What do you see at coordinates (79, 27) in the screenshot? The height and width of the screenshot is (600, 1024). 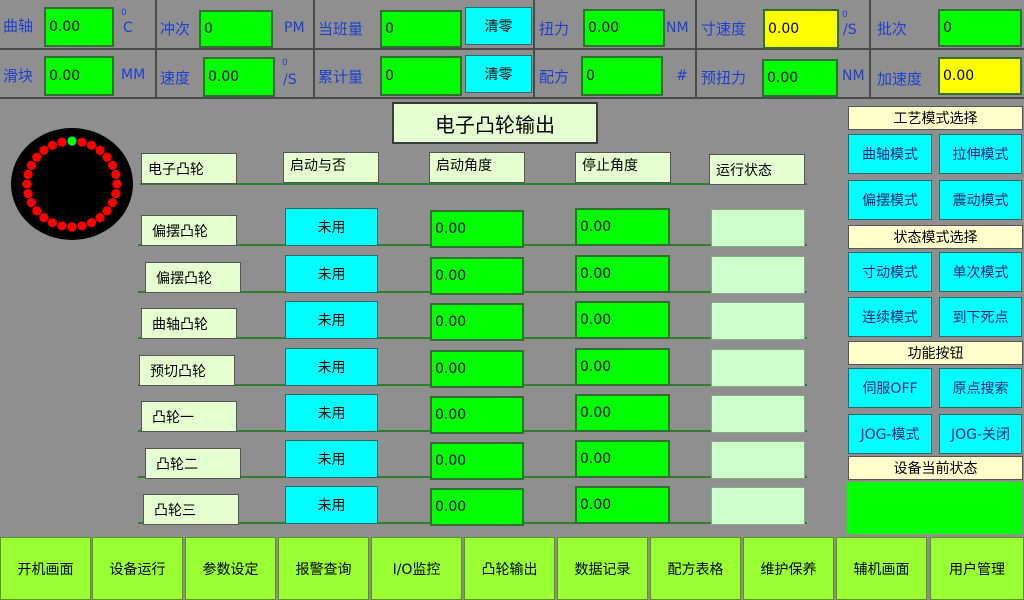 I see `crank-angle-field: 0.00` at bounding box center [79, 27].